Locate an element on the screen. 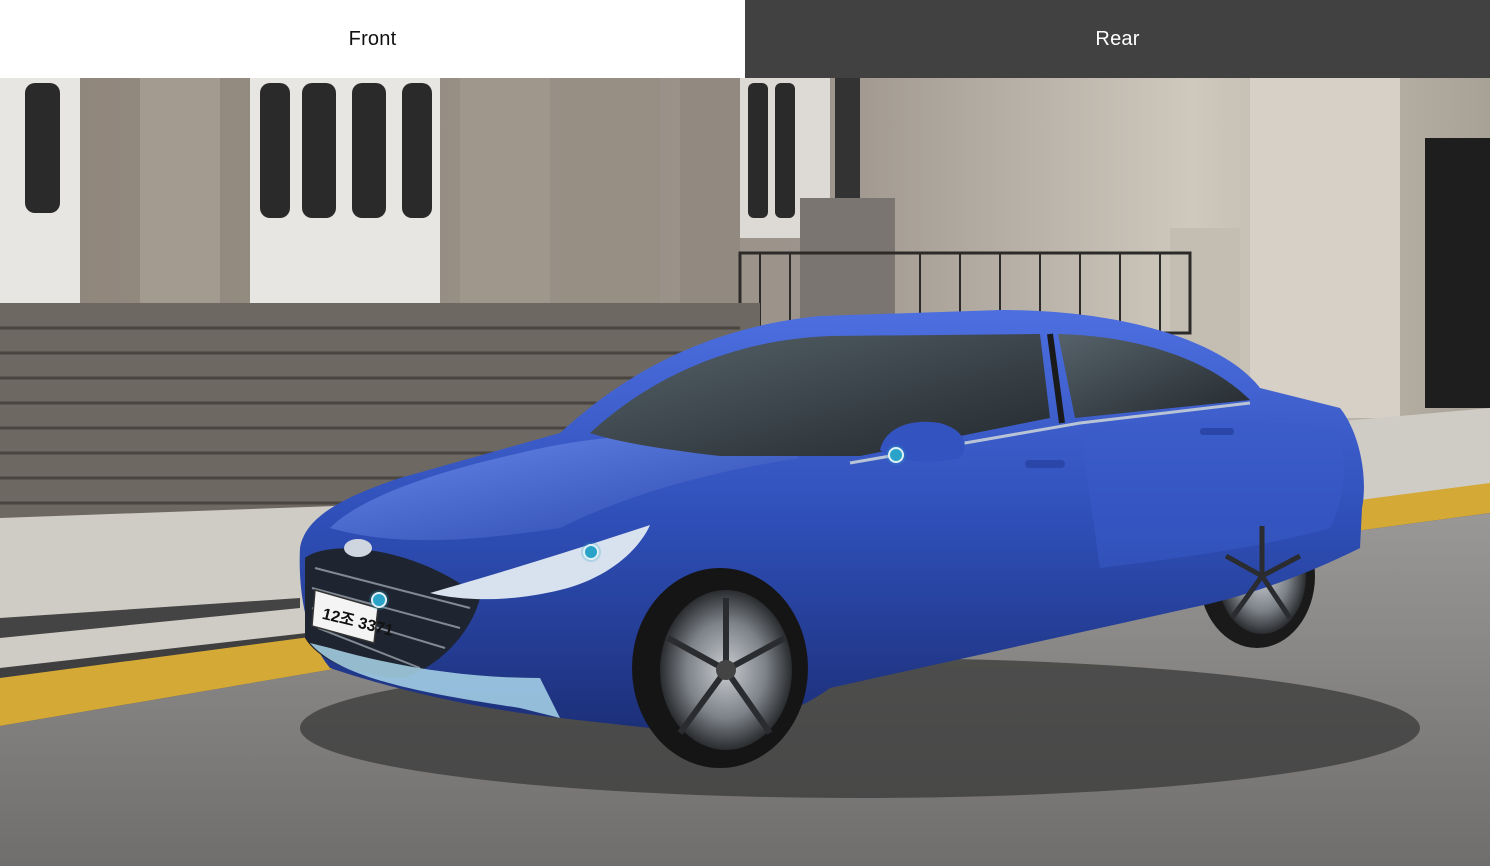 The image size is (1490, 866). tab-rear: Rear is located at coordinates (1117, 39).